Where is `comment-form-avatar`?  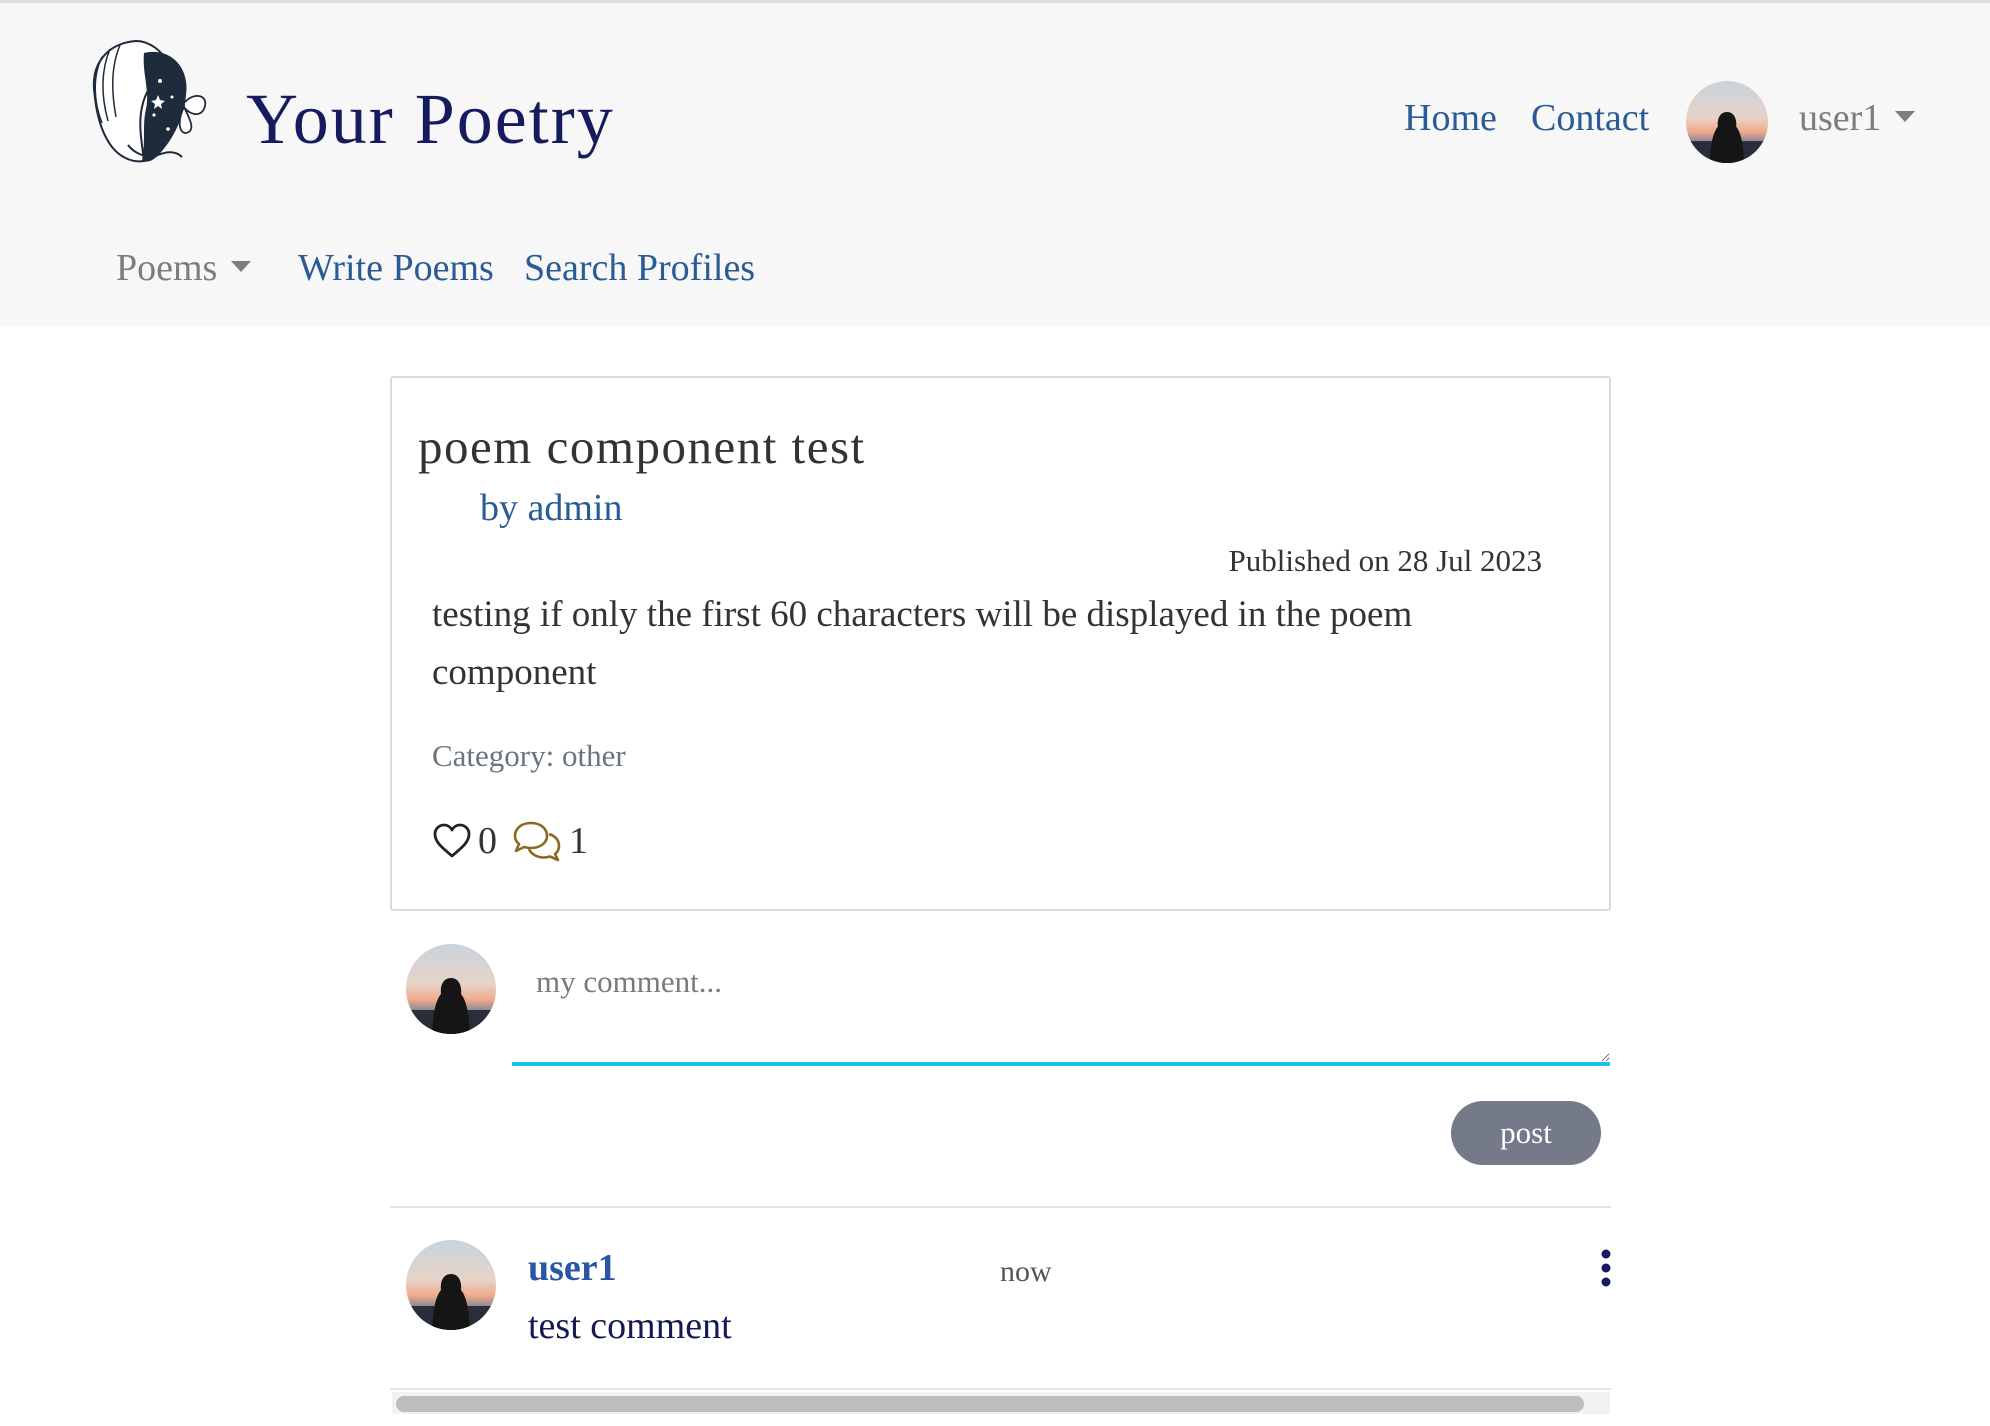 comment-form-avatar is located at coordinates (451, 989).